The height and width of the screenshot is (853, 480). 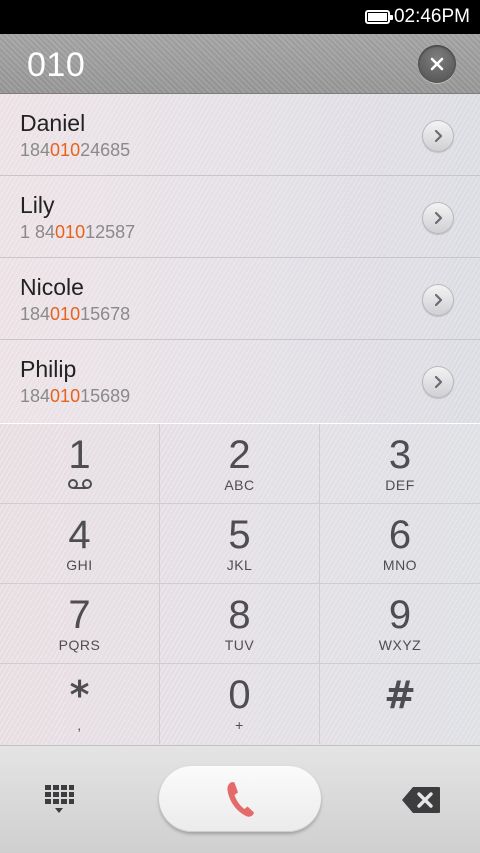 I want to click on battery-icon, so click(x=378, y=17).